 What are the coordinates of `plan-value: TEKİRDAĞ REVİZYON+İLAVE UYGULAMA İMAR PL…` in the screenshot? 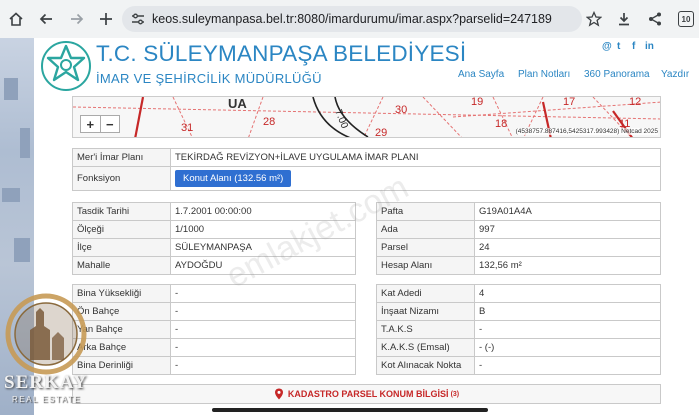 It's located at (415, 157).